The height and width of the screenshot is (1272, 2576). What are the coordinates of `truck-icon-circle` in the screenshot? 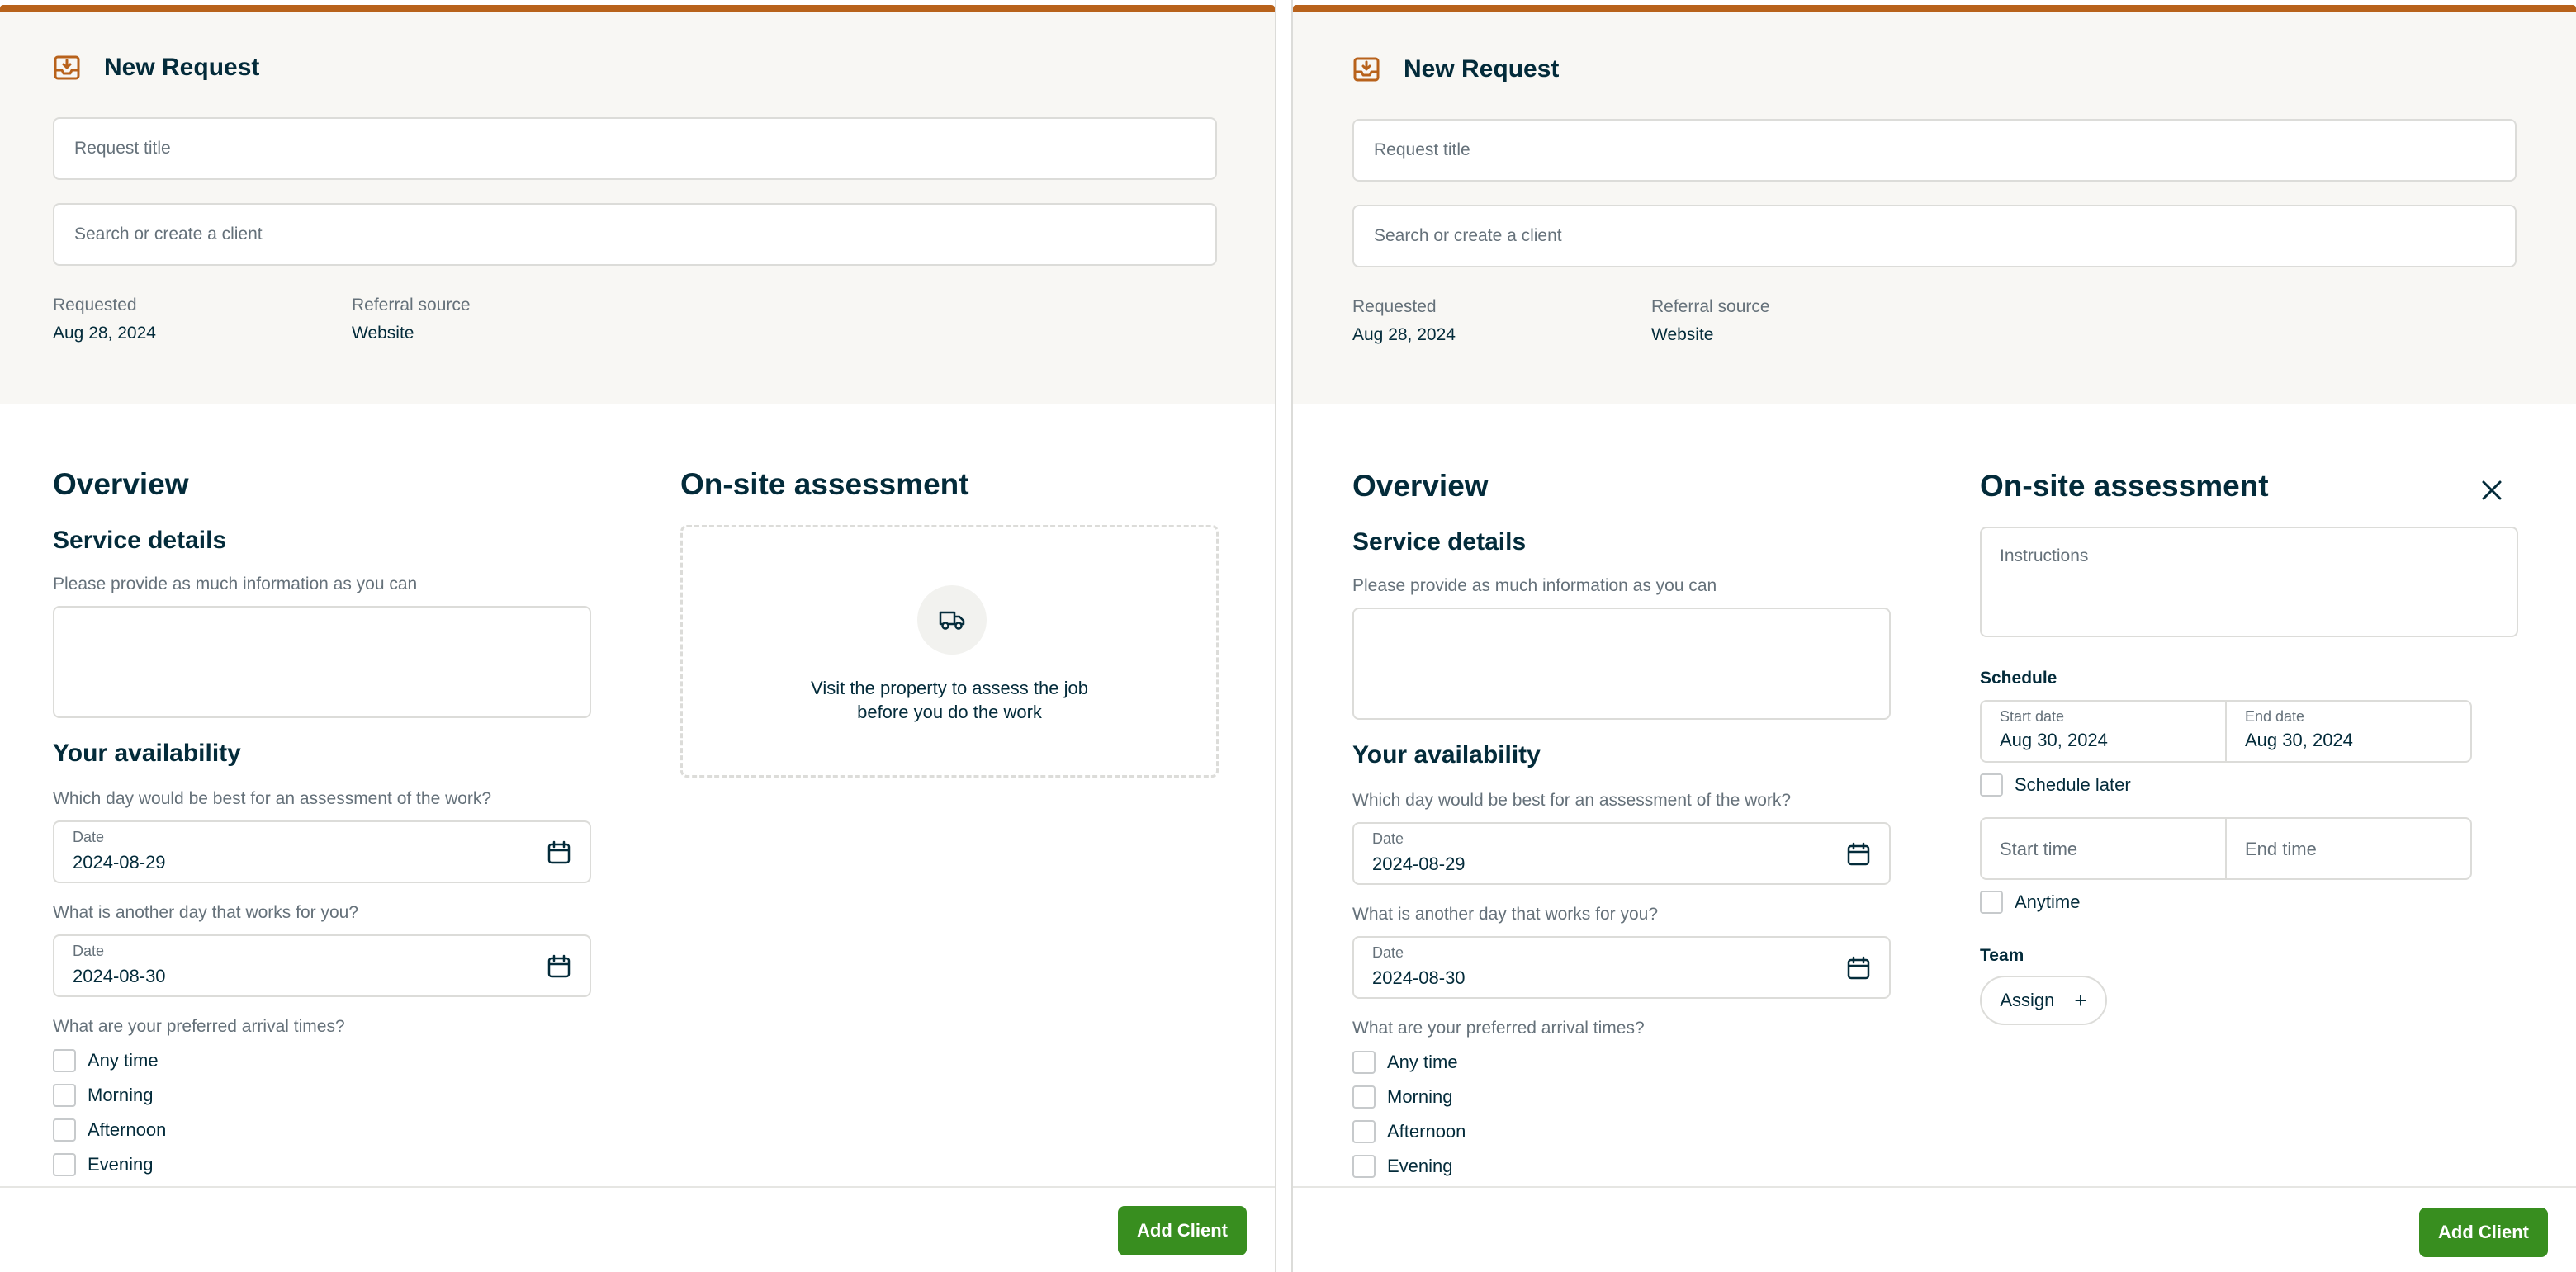 It's located at (952, 620).